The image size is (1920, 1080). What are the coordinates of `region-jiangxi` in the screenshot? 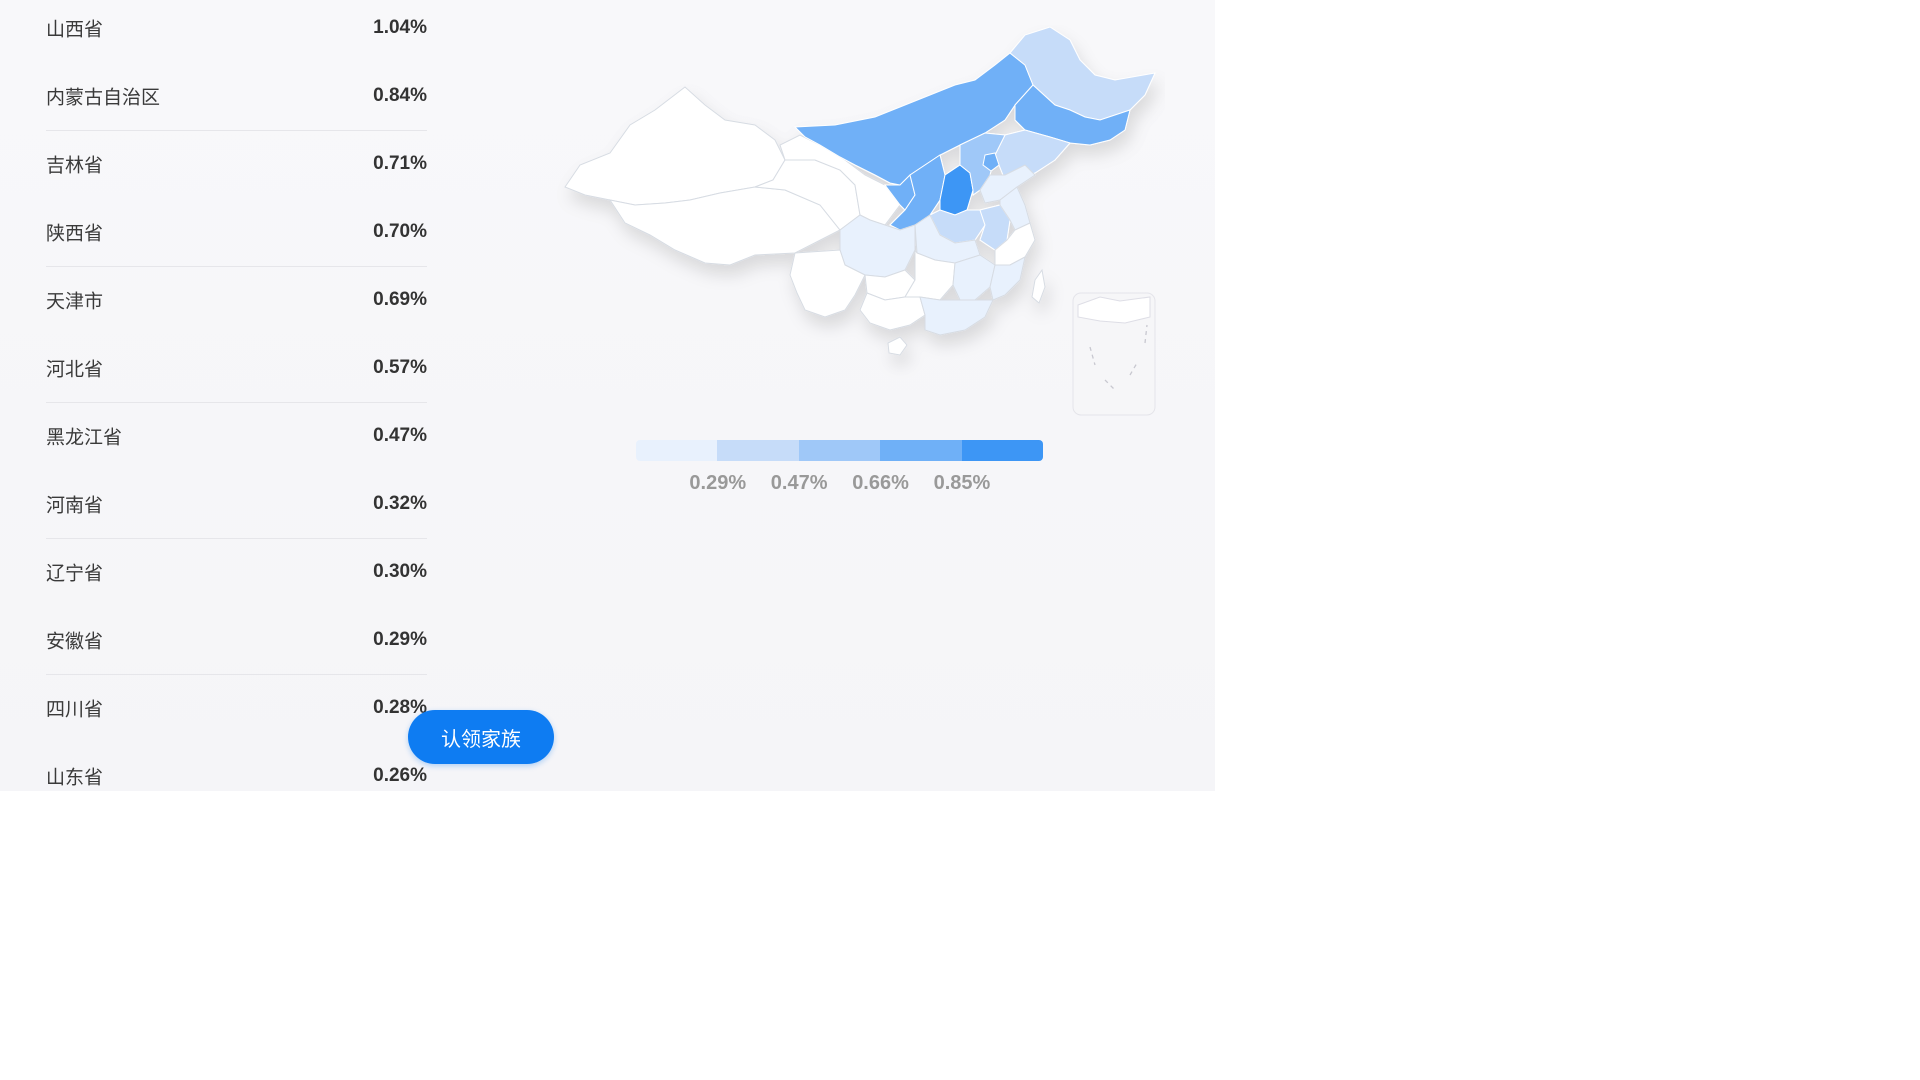 It's located at (974, 277).